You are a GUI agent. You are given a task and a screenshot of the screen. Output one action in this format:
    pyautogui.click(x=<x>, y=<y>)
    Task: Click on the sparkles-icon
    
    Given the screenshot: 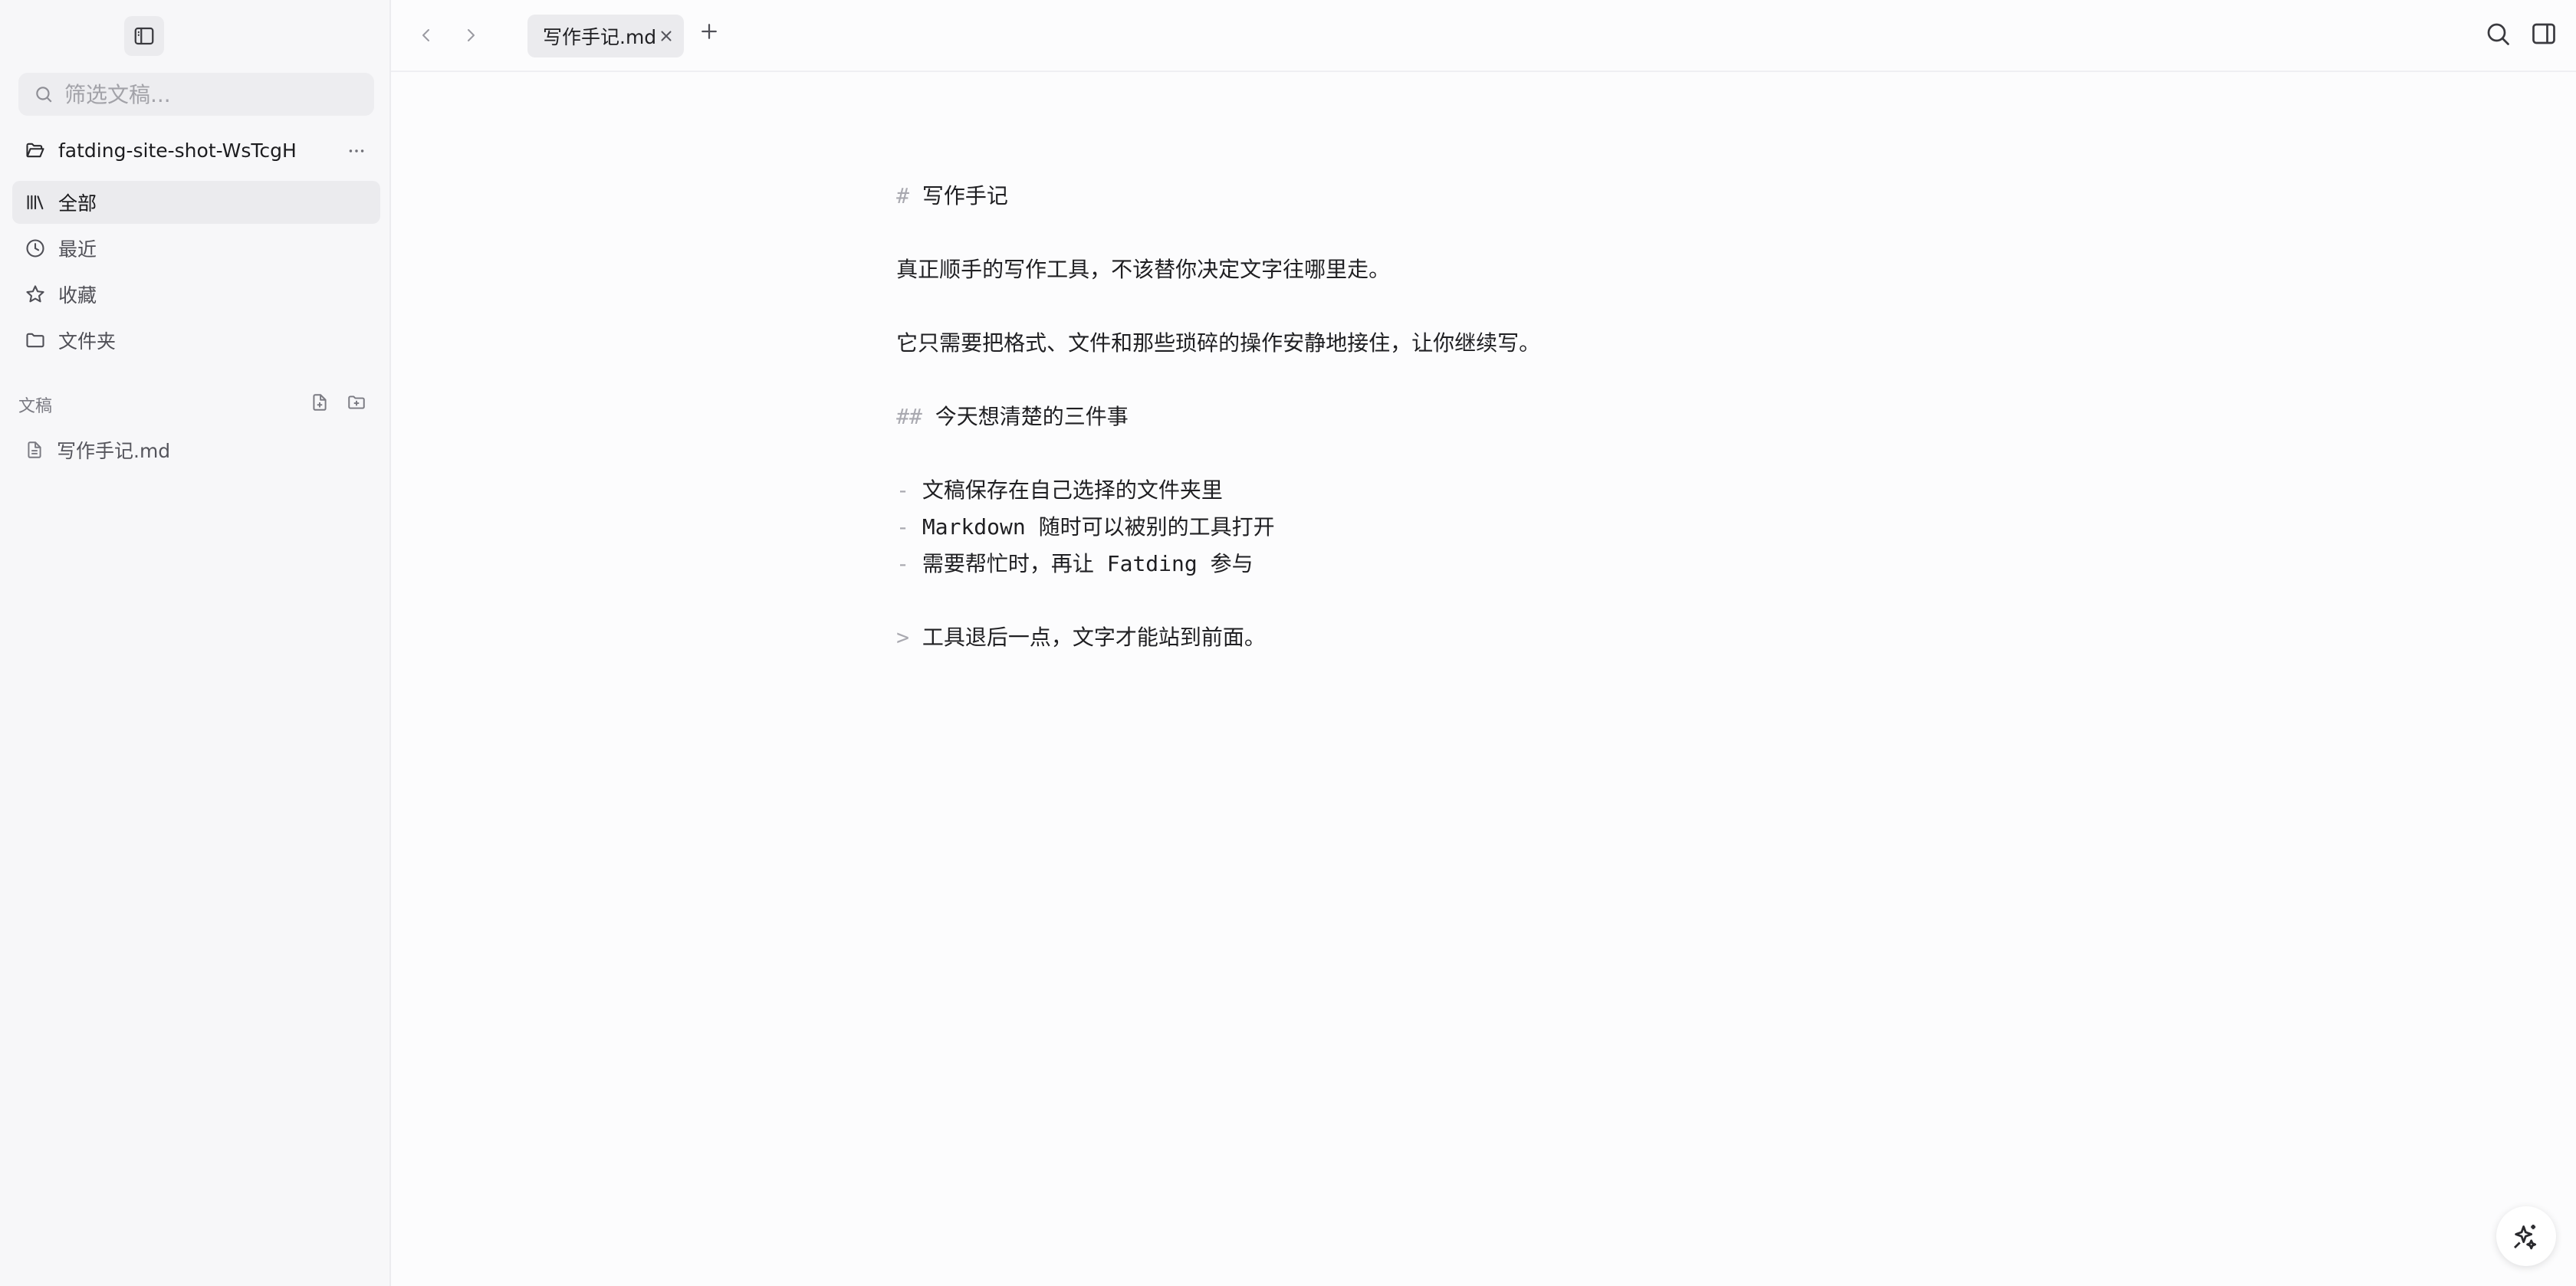 What is the action you would take?
    pyautogui.click(x=2526, y=1236)
    